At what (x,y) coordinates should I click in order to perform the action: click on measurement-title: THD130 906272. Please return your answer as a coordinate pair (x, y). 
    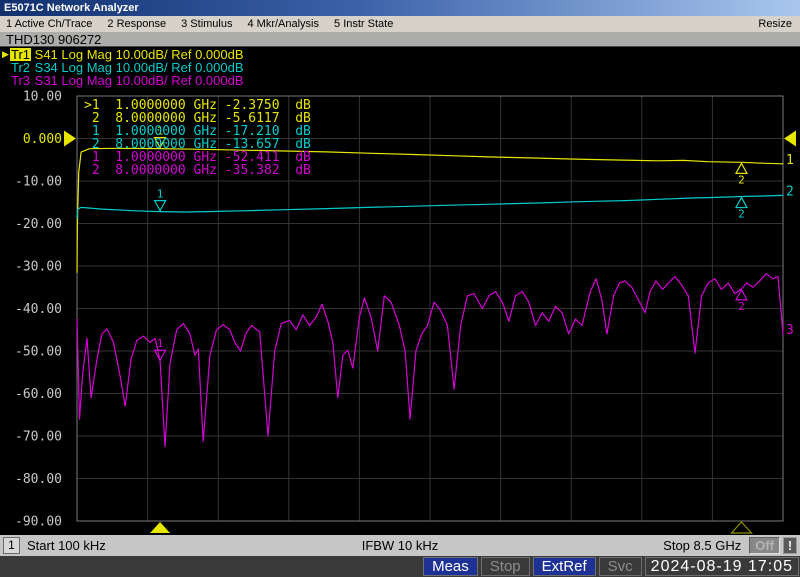
    Looking at the image, I should click on (54, 39).